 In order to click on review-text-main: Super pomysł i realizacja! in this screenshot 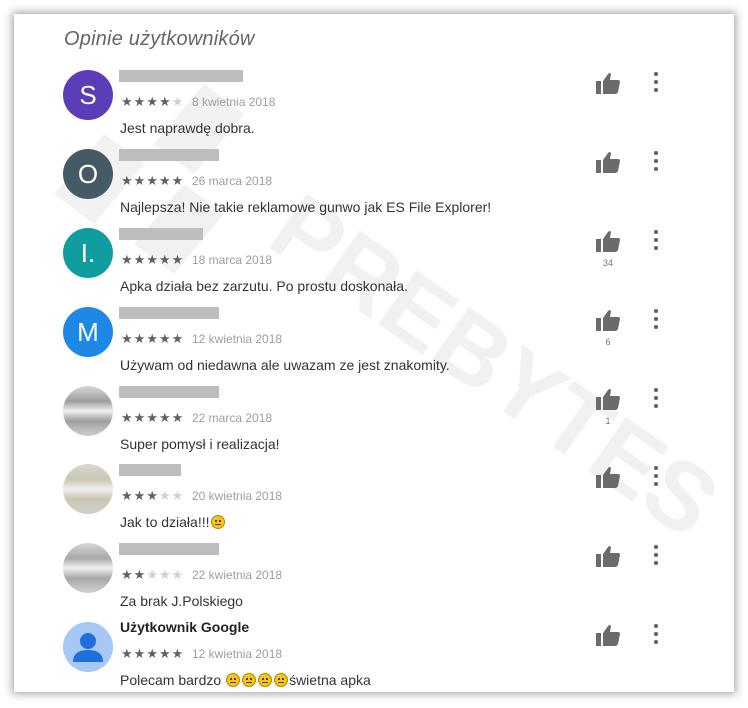, I will do `click(200, 444)`.